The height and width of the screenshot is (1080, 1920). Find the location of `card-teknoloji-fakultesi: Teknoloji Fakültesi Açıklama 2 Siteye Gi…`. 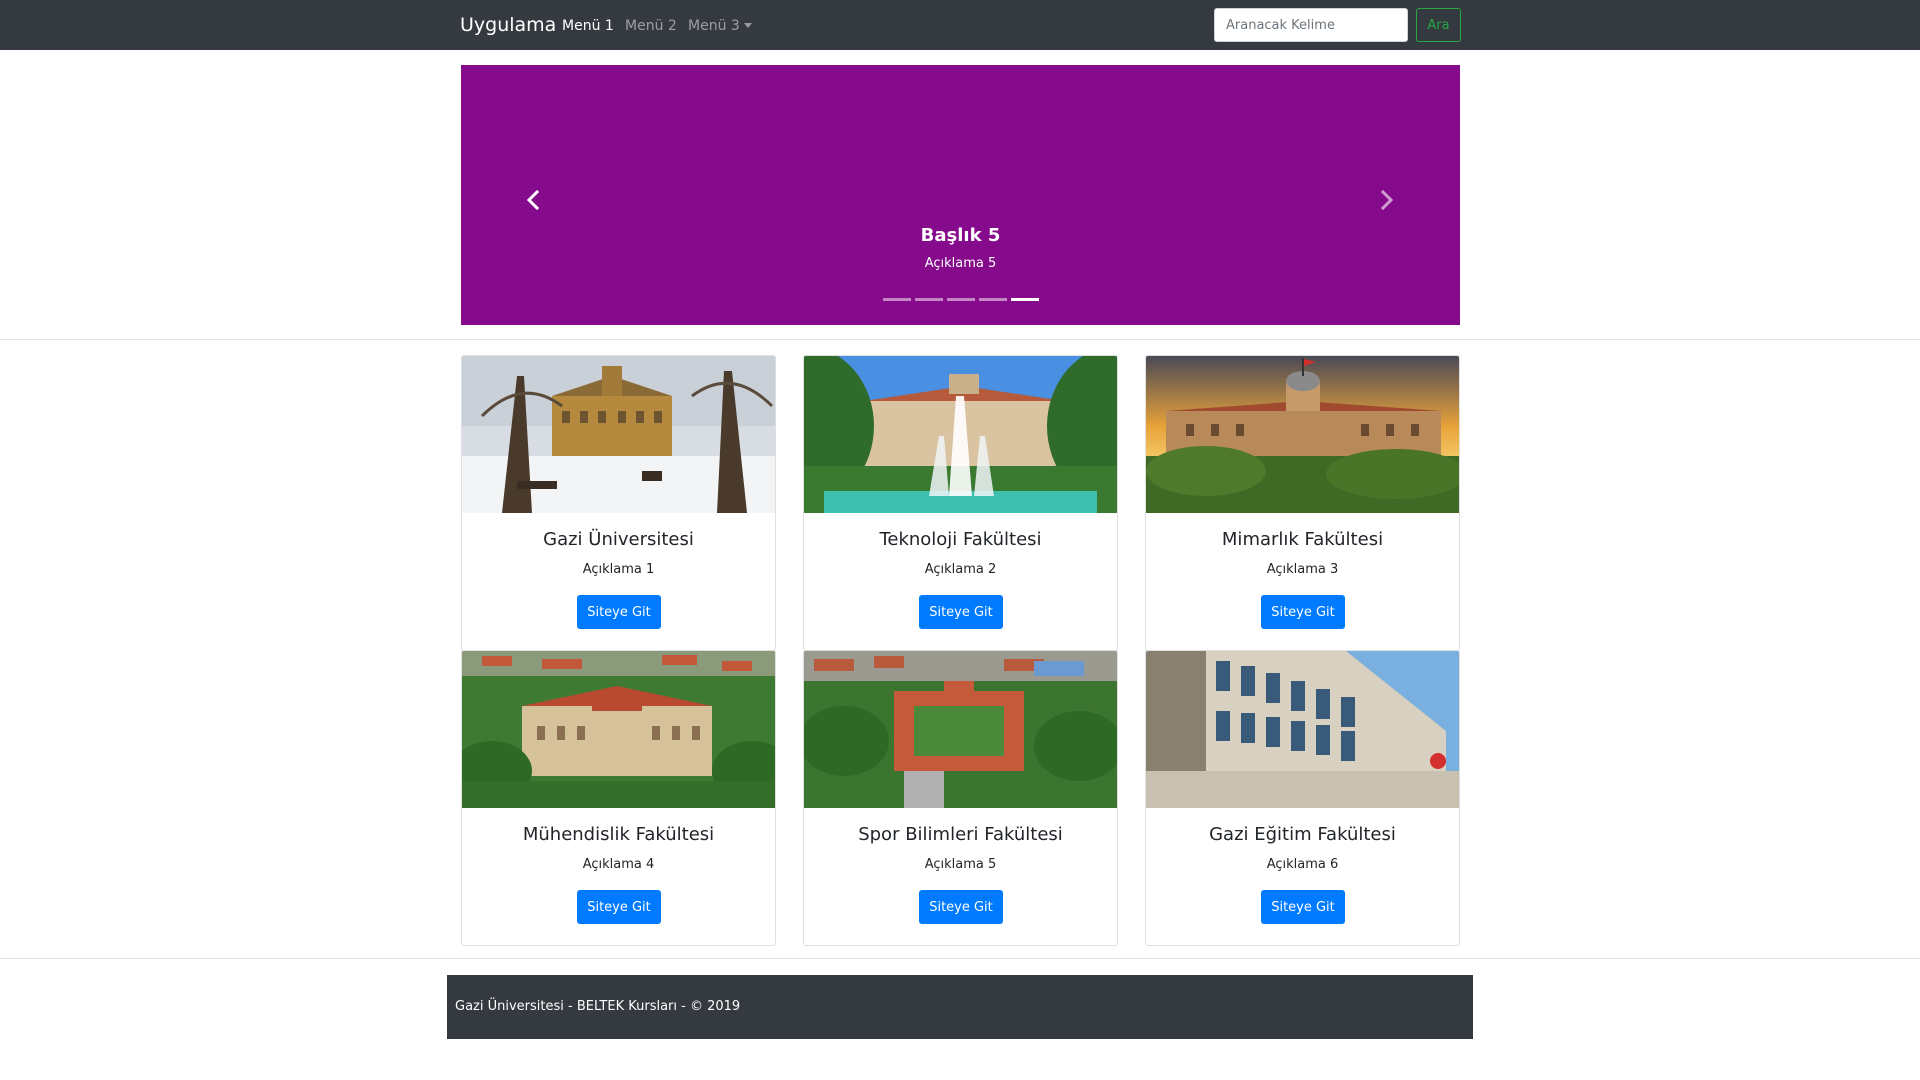

card-teknoloji-fakultesi: Teknoloji Fakültesi Açıklama 2 Siteye Gi… is located at coordinates (960, 503).